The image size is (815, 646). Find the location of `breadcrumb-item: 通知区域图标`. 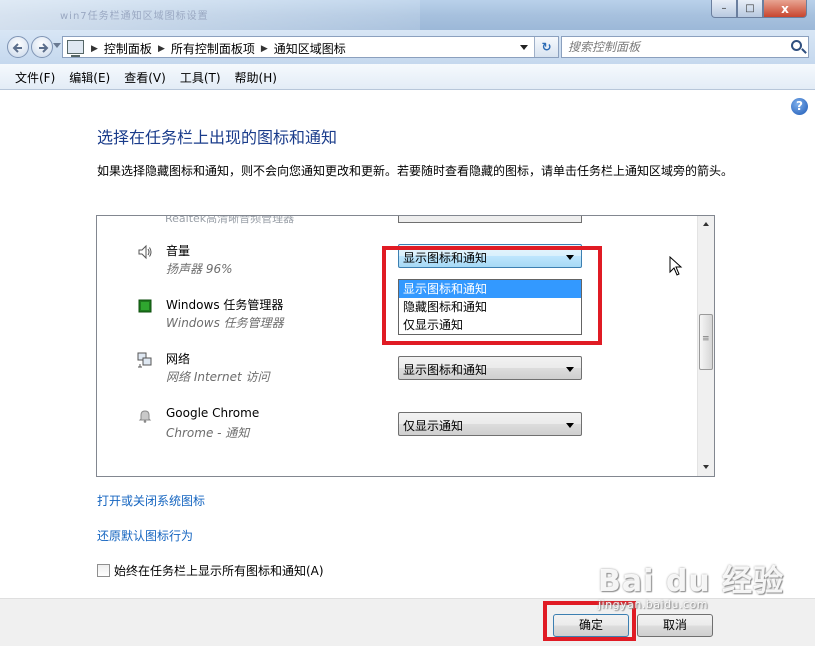

breadcrumb-item: 通知区域图标 is located at coordinates (310, 48).